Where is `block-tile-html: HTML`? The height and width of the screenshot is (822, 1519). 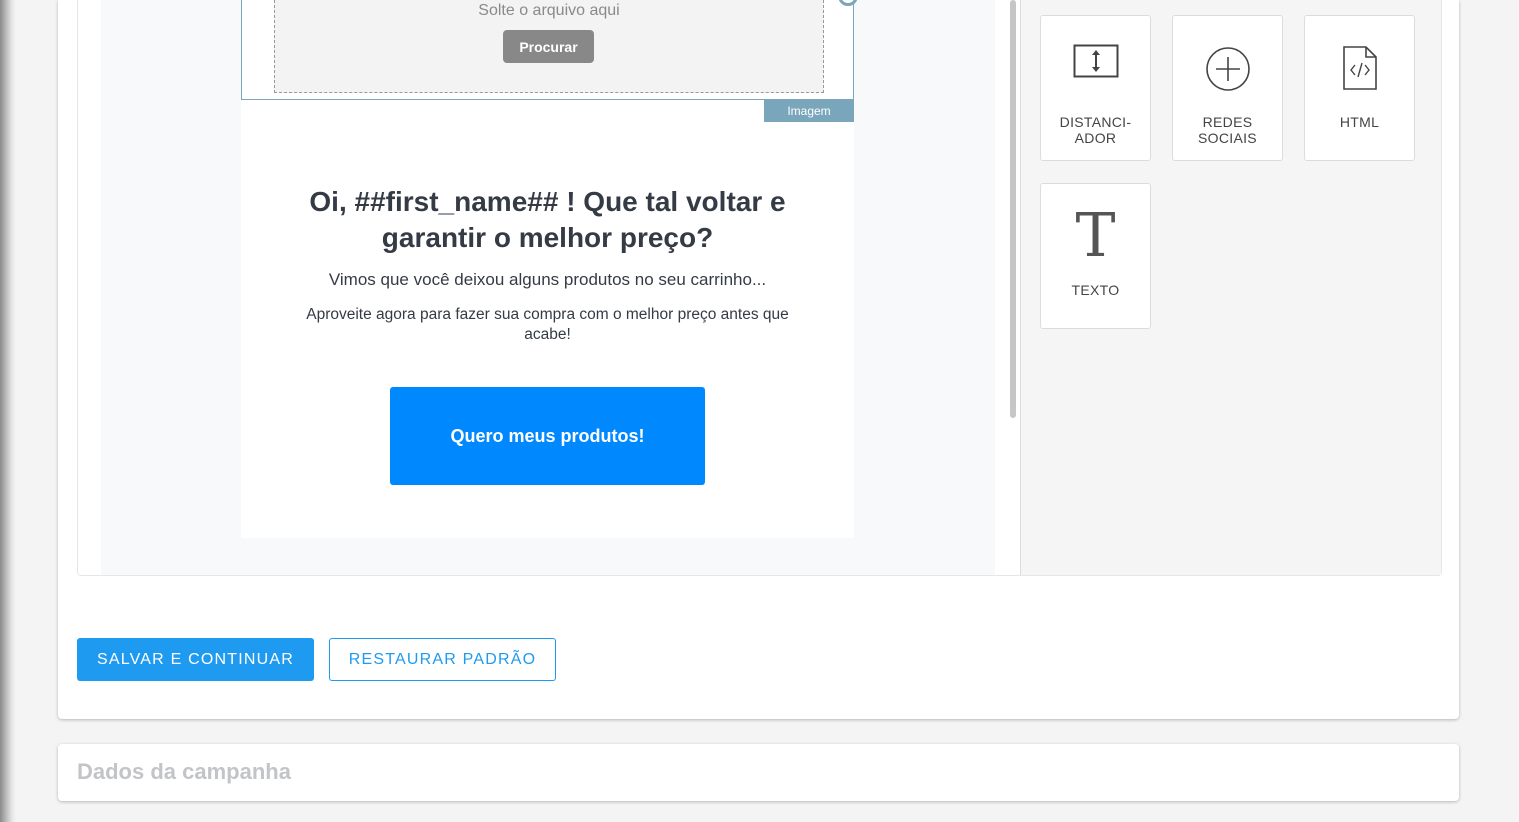
block-tile-html: HTML is located at coordinates (1359, 88).